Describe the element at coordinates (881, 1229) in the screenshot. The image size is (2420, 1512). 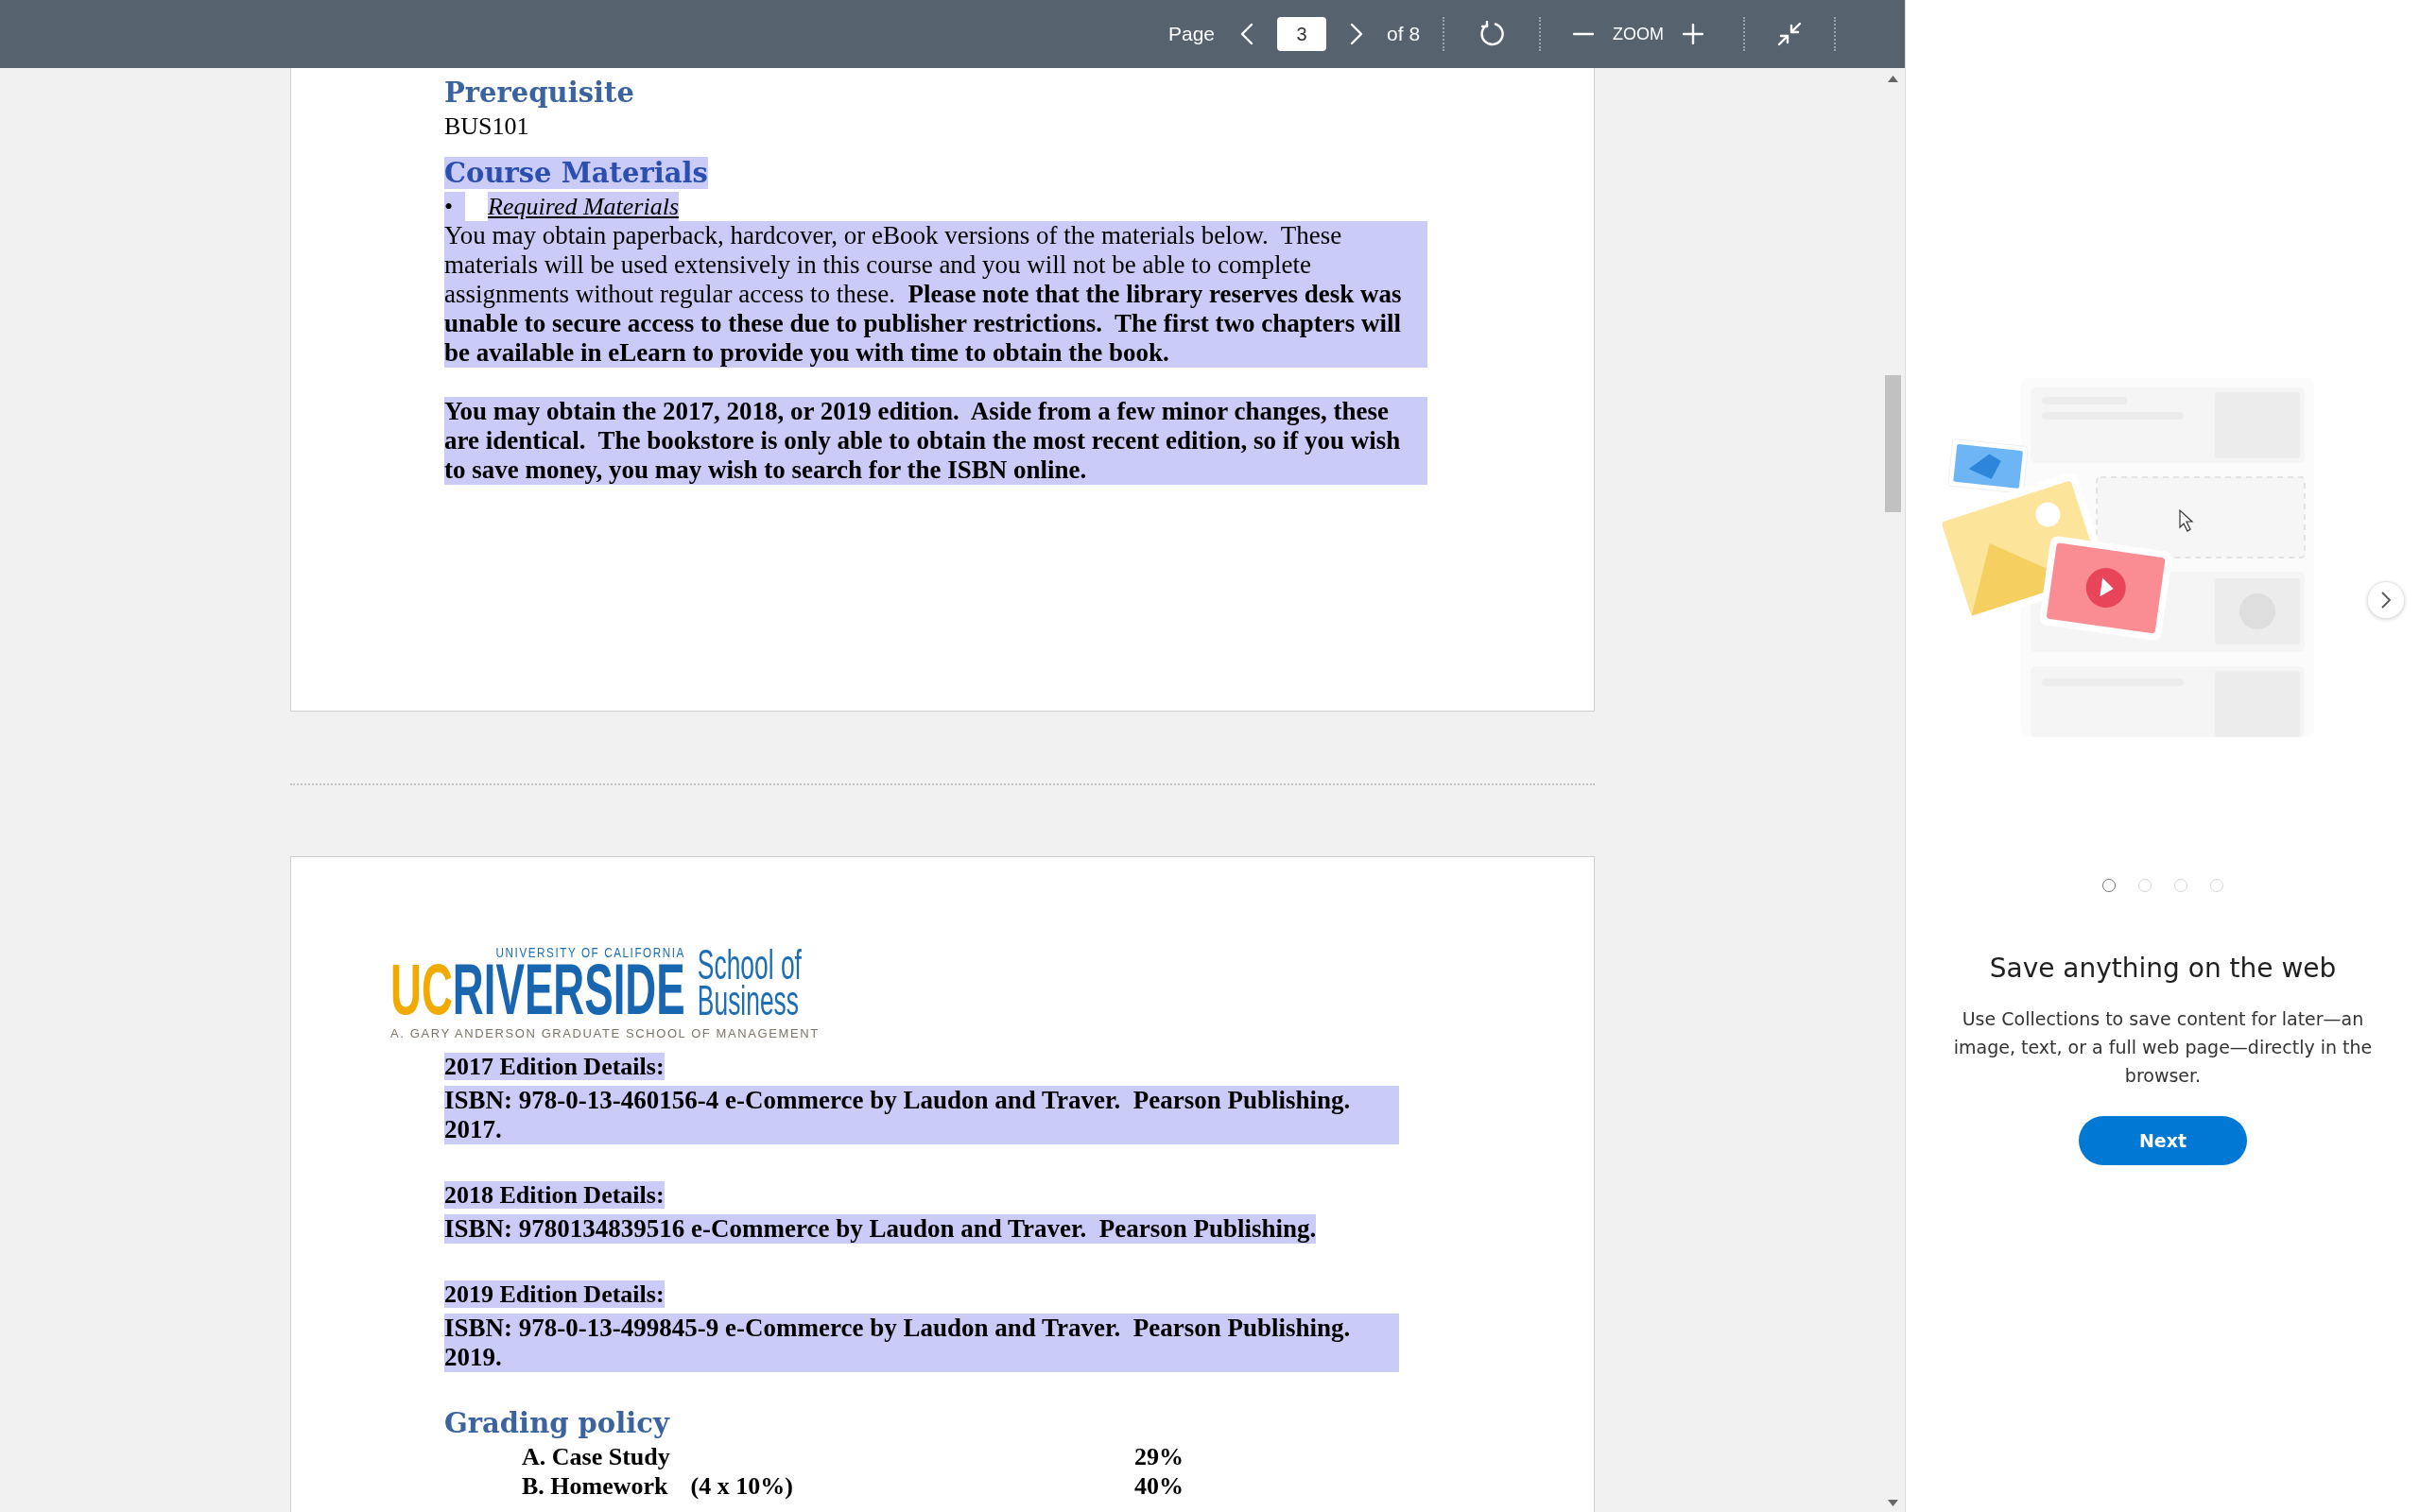
I see `paragraph: ISBN: 9780134839516 e-Commerce by Laudon and Traver. Pearson Publishing.` at that location.